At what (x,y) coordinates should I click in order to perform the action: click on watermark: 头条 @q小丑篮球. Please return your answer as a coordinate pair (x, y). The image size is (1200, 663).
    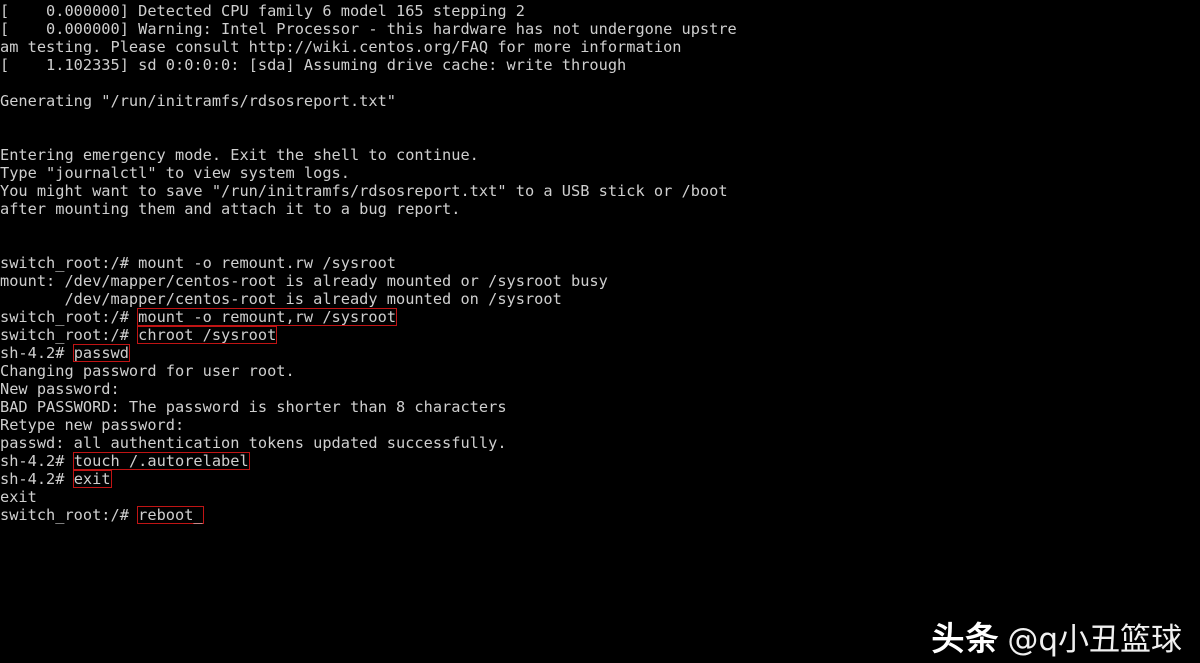
    Looking at the image, I should click on (1056, 638).